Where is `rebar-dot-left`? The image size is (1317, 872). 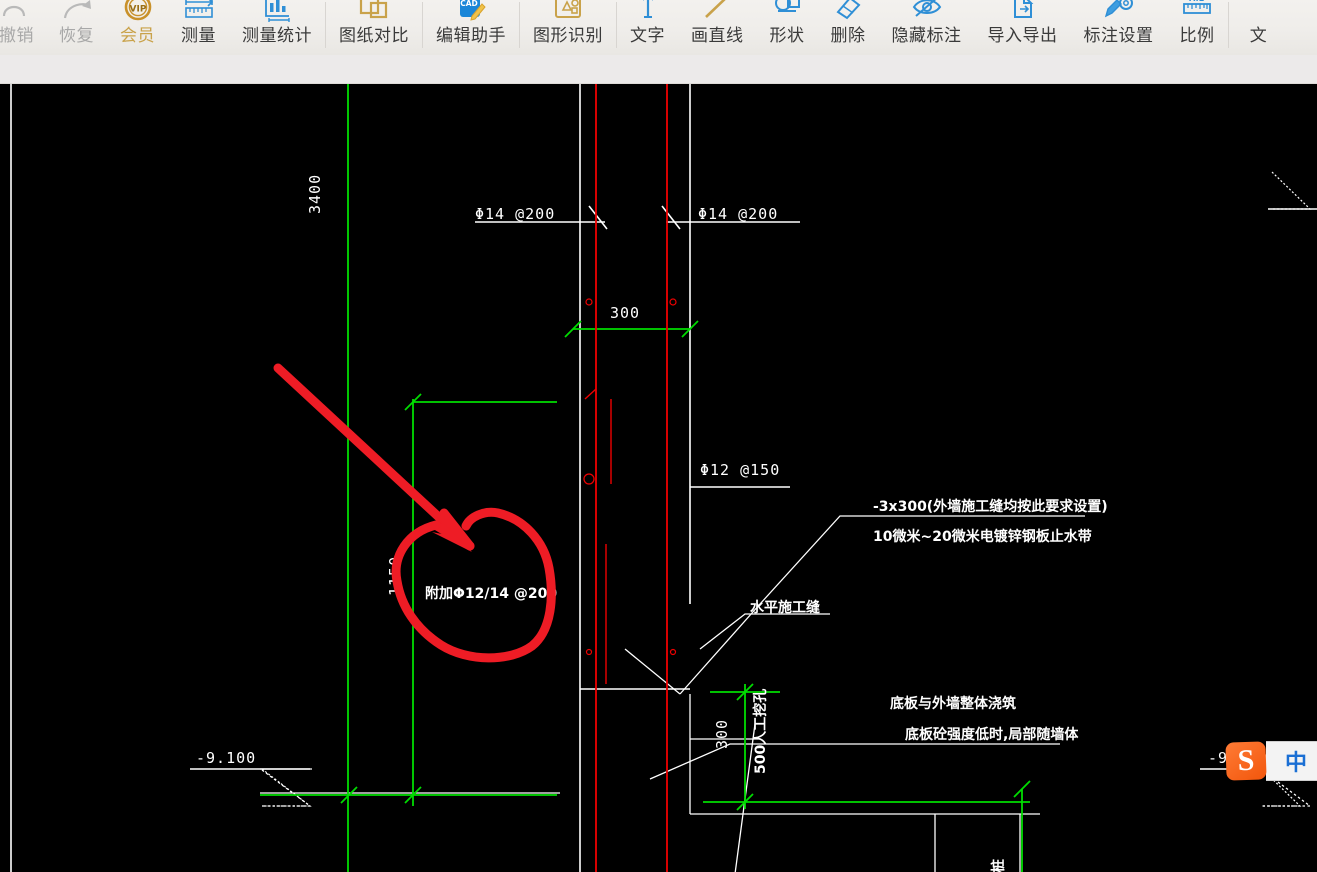 rebar-dot-left is located at coordinates (589, 302).